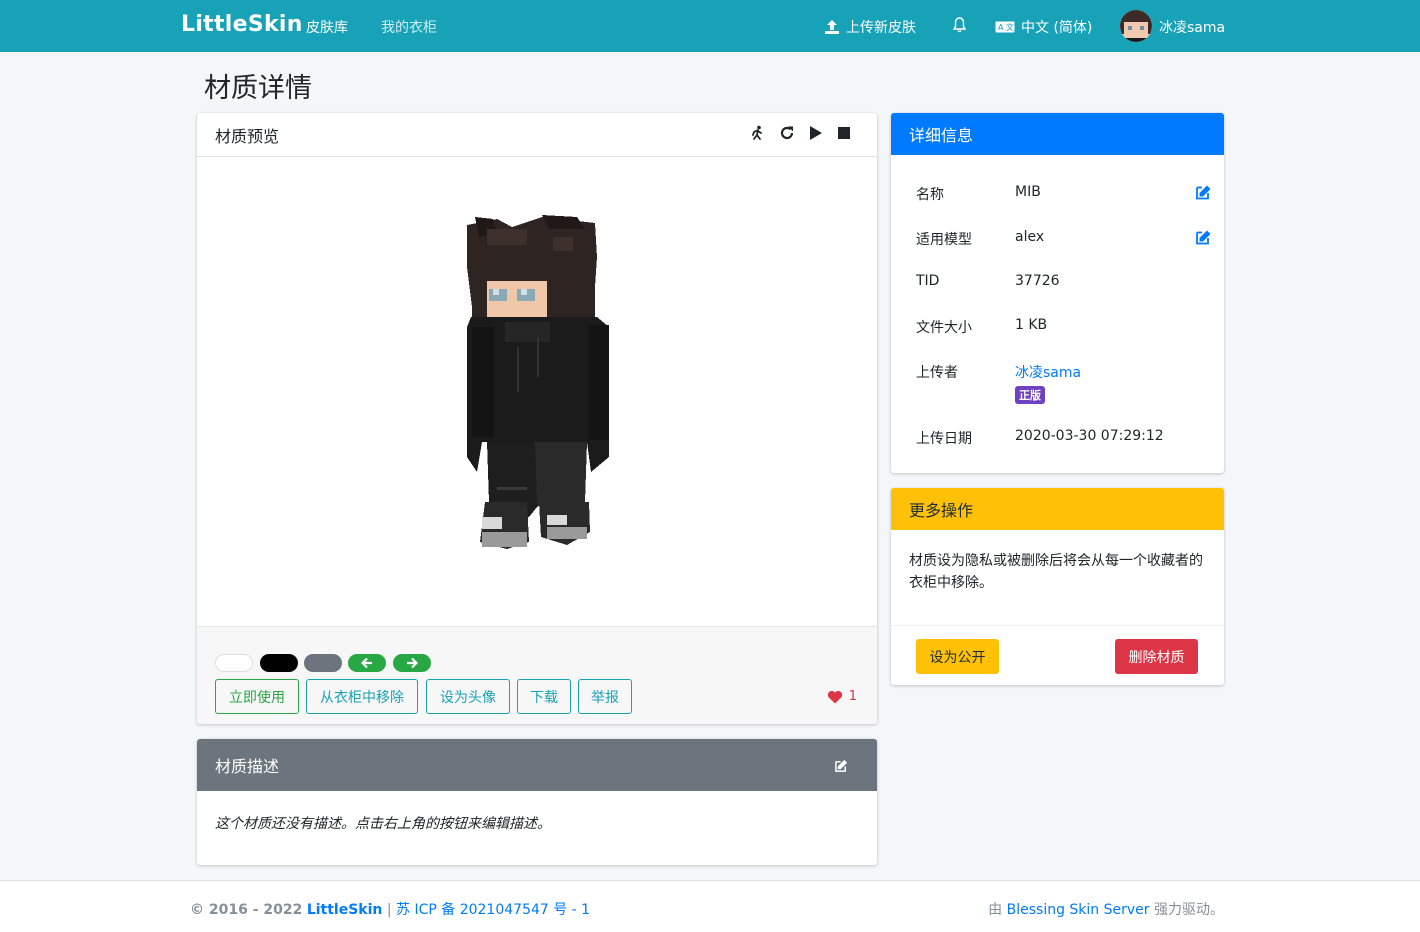 The image size is (1420, 932). What do you see at coordinates (1048, 372) in the screenshot?
I see `uploader-link: 冰凌sama` at bounding box center [1048, 372].